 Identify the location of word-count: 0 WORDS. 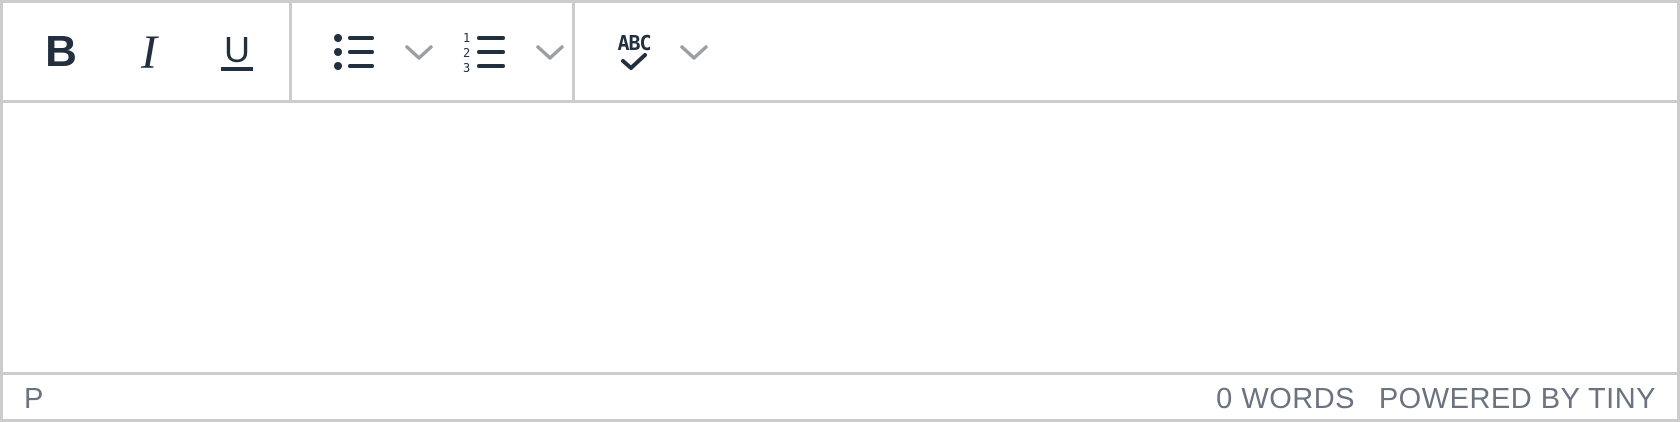
(1285, 399).